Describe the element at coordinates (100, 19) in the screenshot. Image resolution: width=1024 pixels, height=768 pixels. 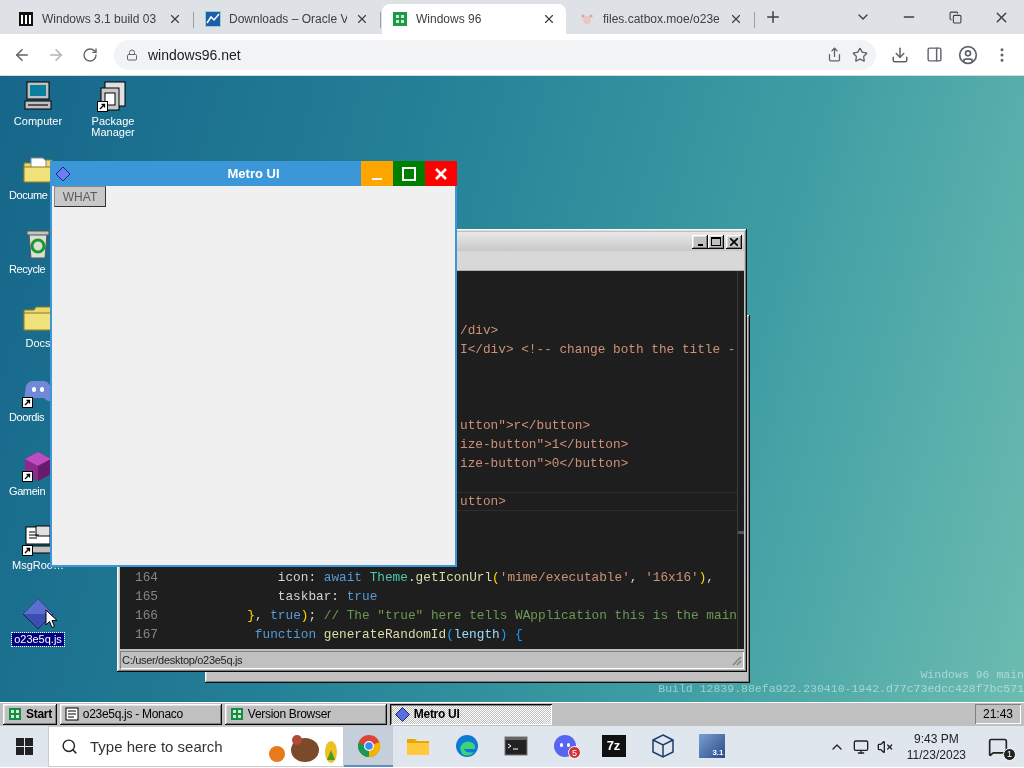
I see `browser-tab: Windows 3.1 build 03` at that location.